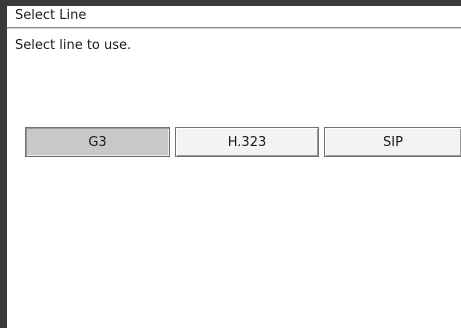 The width and height of the screenshot is (461, 328). What do you see at coordinates (234, 17) in the screenshot?
I see `title-bar: Select Line` at bounding box center [234, 17].